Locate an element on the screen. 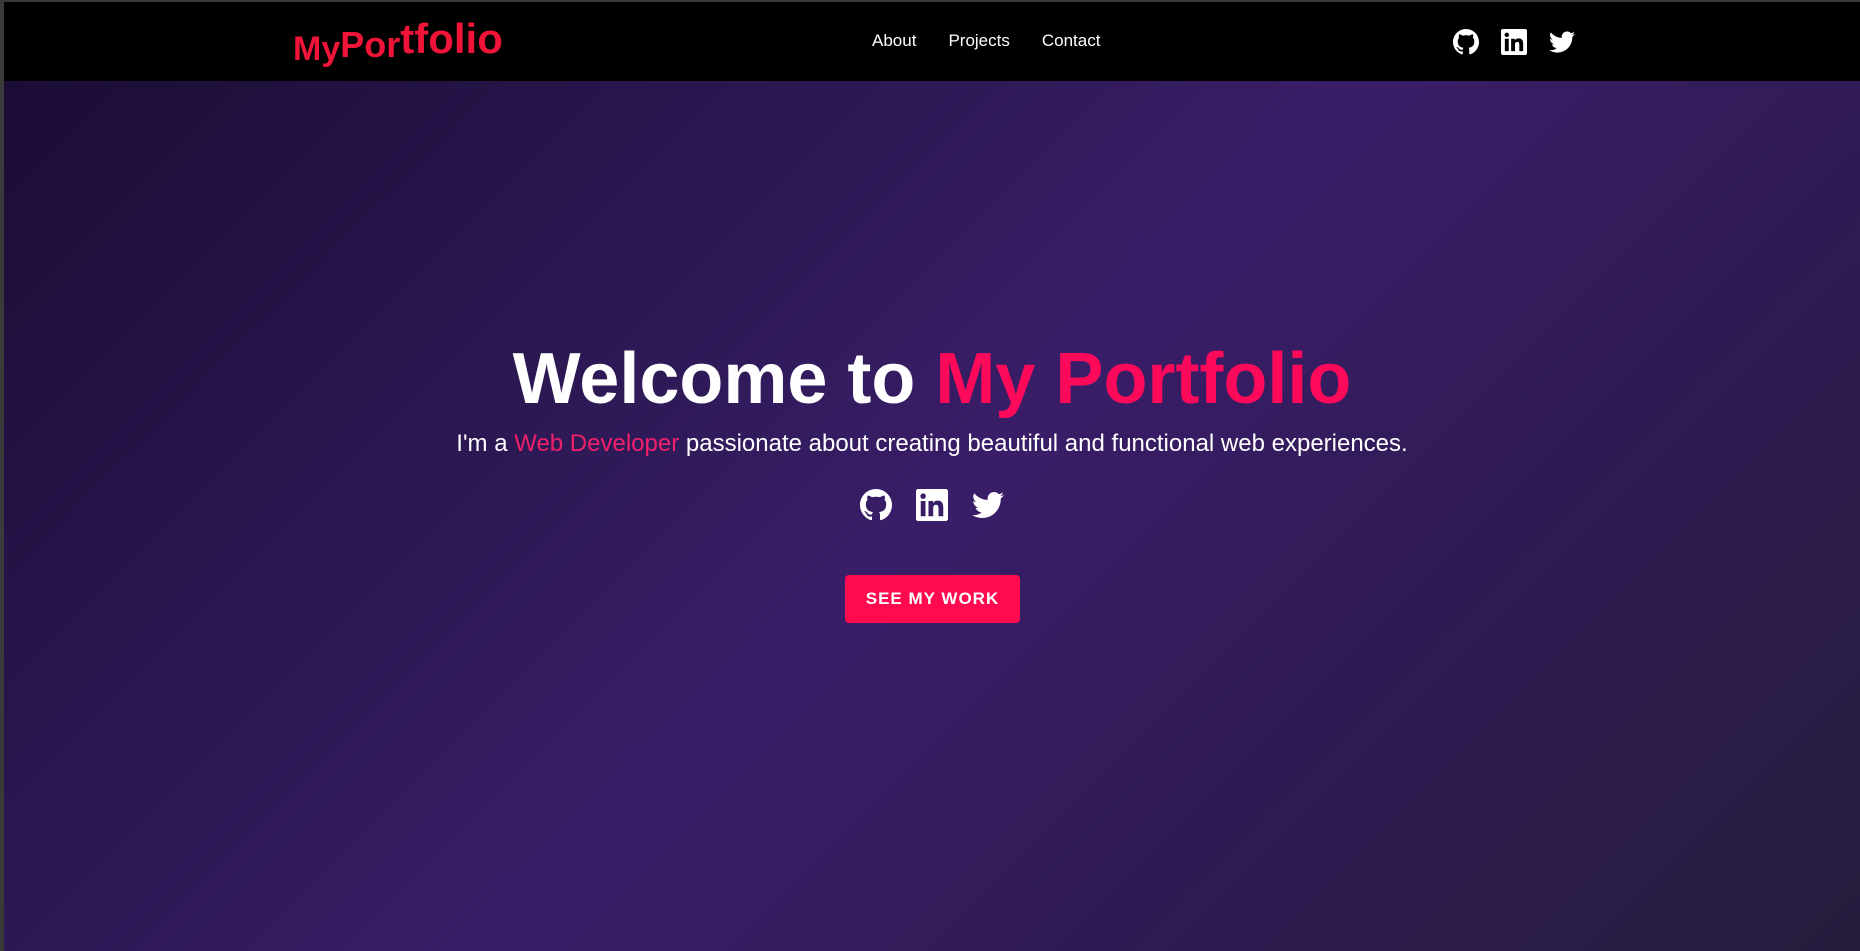  nav-links: About Projects Contact is located at coordinates (1002, 41).